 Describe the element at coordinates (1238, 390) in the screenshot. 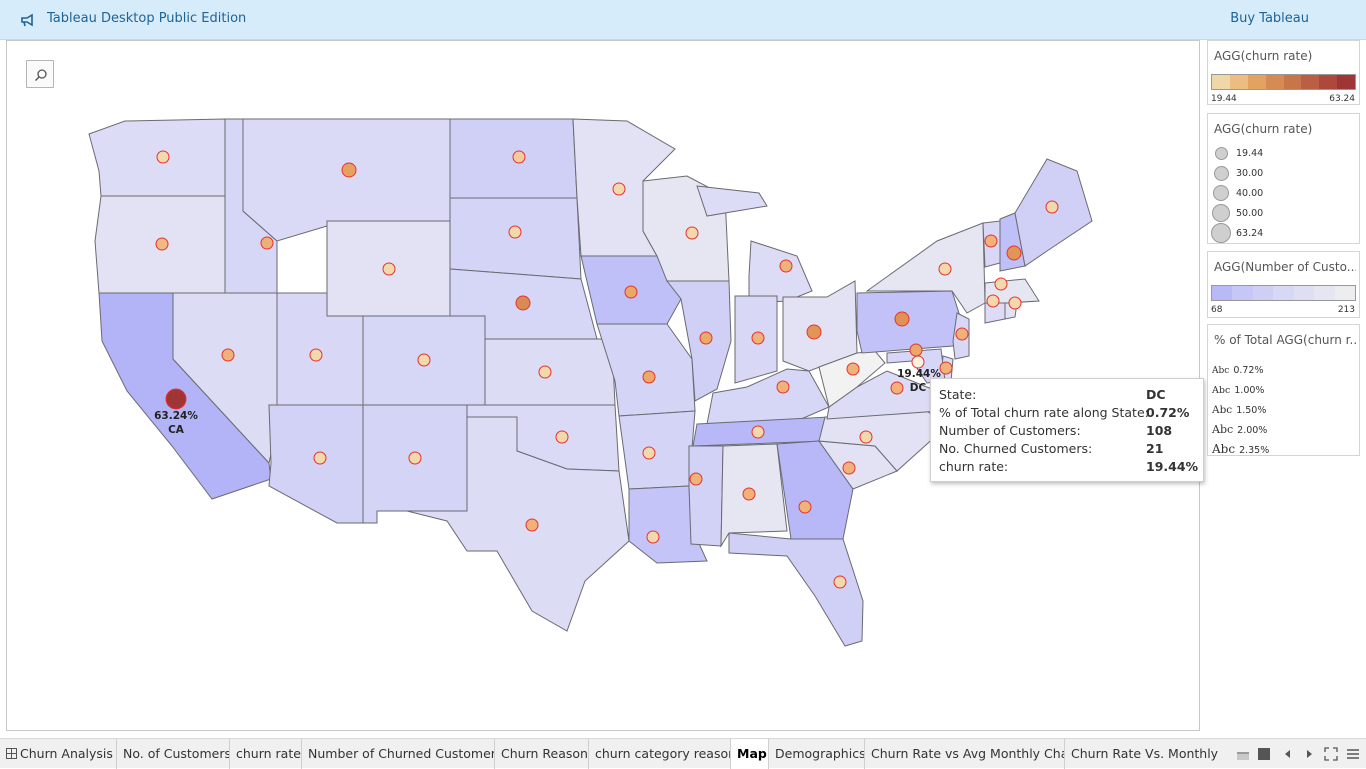

I see `label-legend-entry: Abc 1.00%` at that location.